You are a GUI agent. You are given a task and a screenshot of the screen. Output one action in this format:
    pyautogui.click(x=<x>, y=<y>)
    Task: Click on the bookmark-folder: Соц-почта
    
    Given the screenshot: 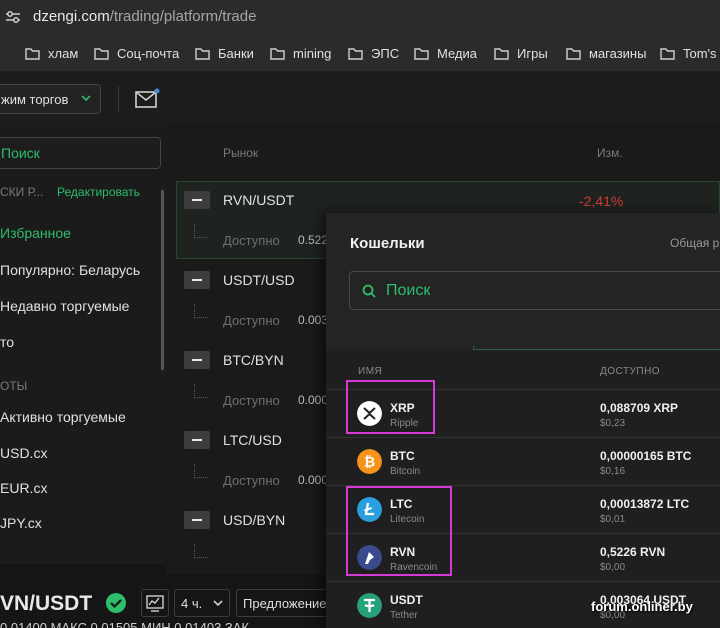 What is the action you would take?
    pyautogui.click(x=136, y=53)
    